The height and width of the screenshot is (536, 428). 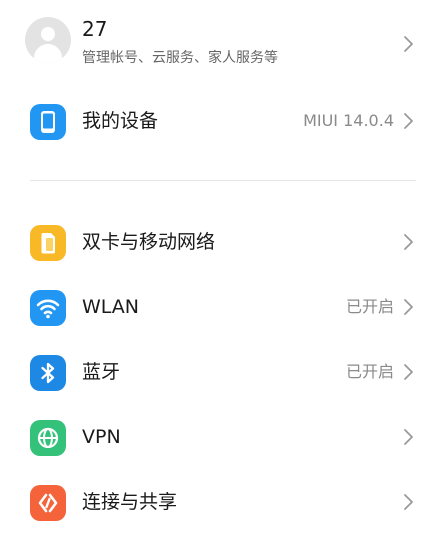 What do you see at coordinates (180, 58) in the screenshot?
I see `account-subtitle: 管理帐号、云服务、家人服务等` at bounding box center [180, 58].